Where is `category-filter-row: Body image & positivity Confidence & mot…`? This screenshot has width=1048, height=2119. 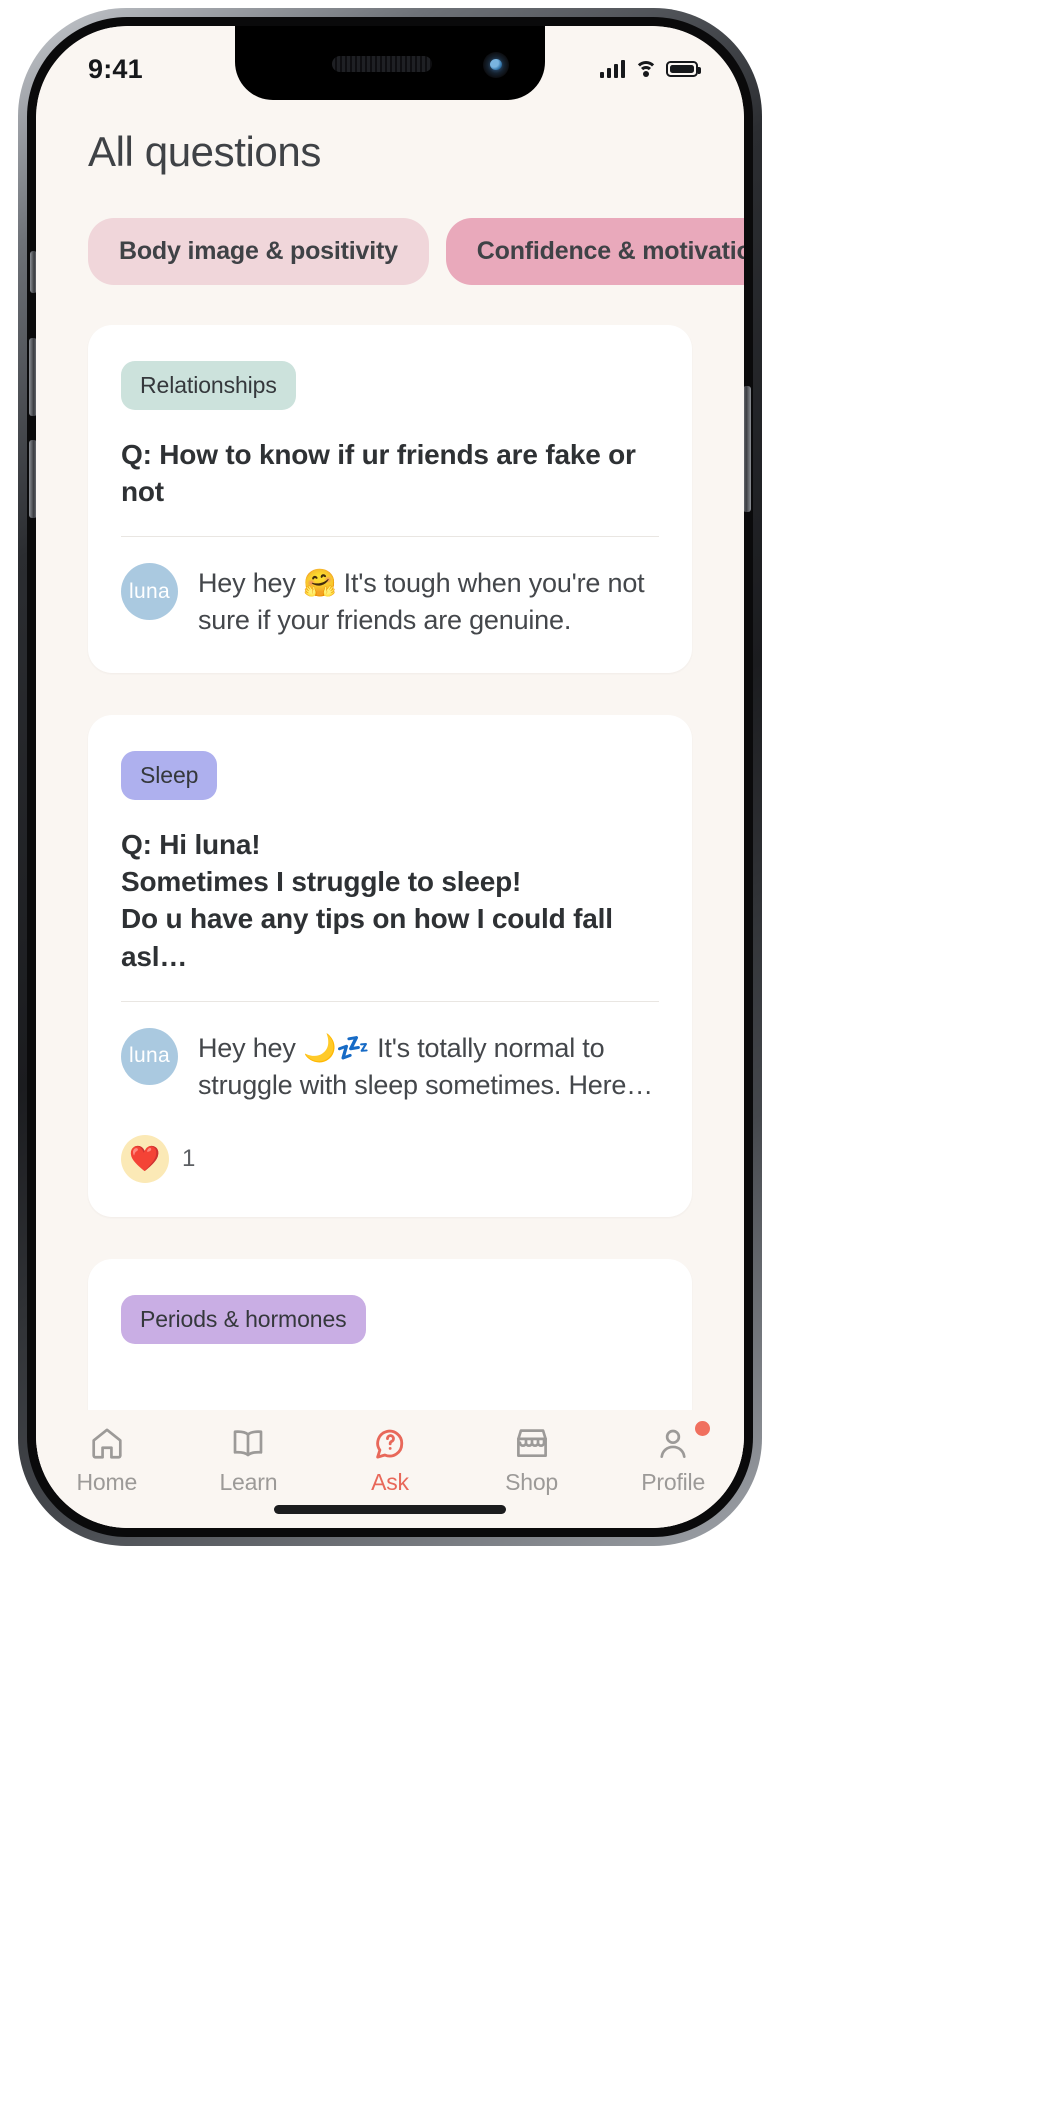
category-filter-row: Body image & positivity Confidence & mot… is located at coordinates (390, 251).